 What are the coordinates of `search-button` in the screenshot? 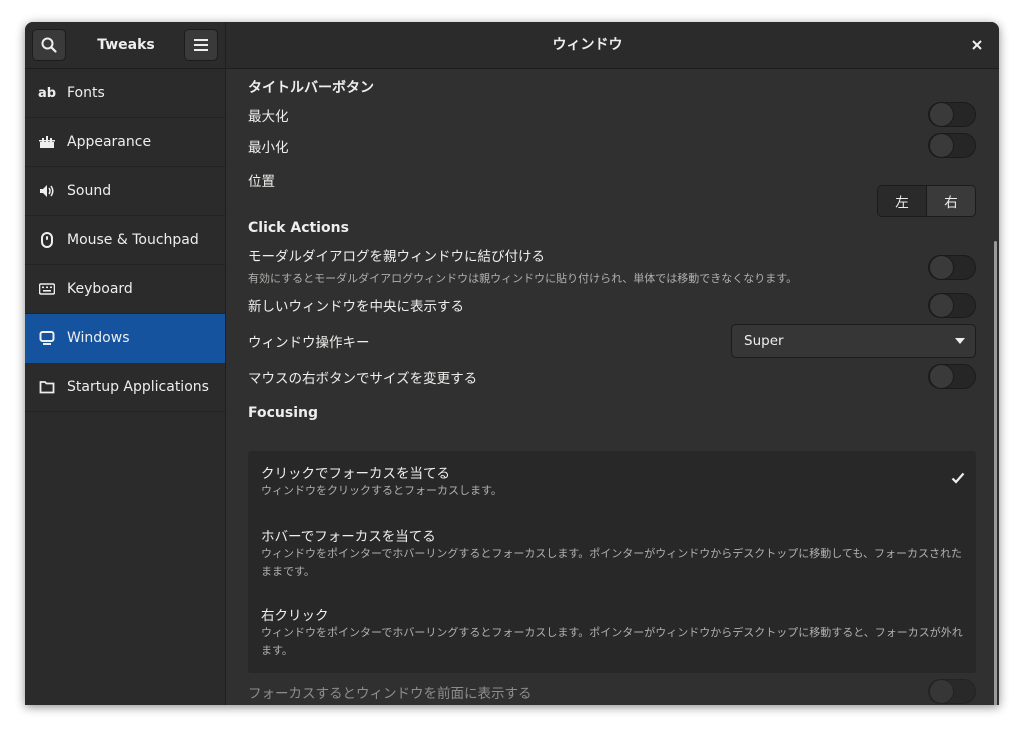 It's located at (49, 45).